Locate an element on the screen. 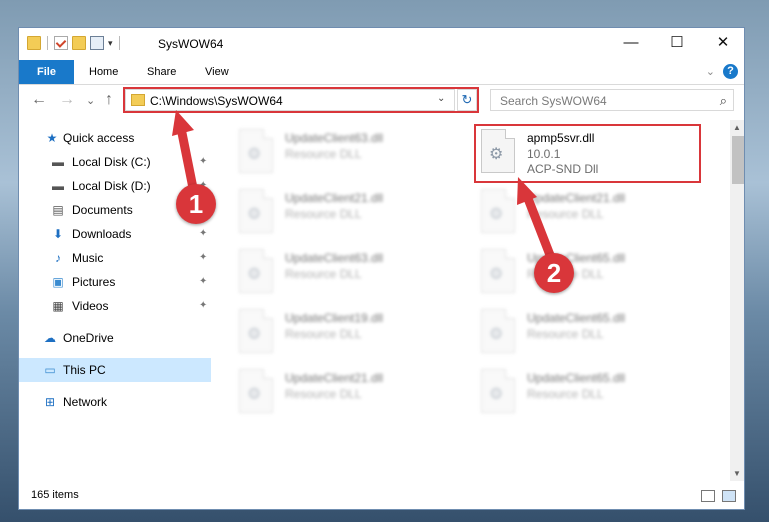 The width and height of the screenshot is (769, 522). step-badge-1: 1 is located at coordinates (196, 204).